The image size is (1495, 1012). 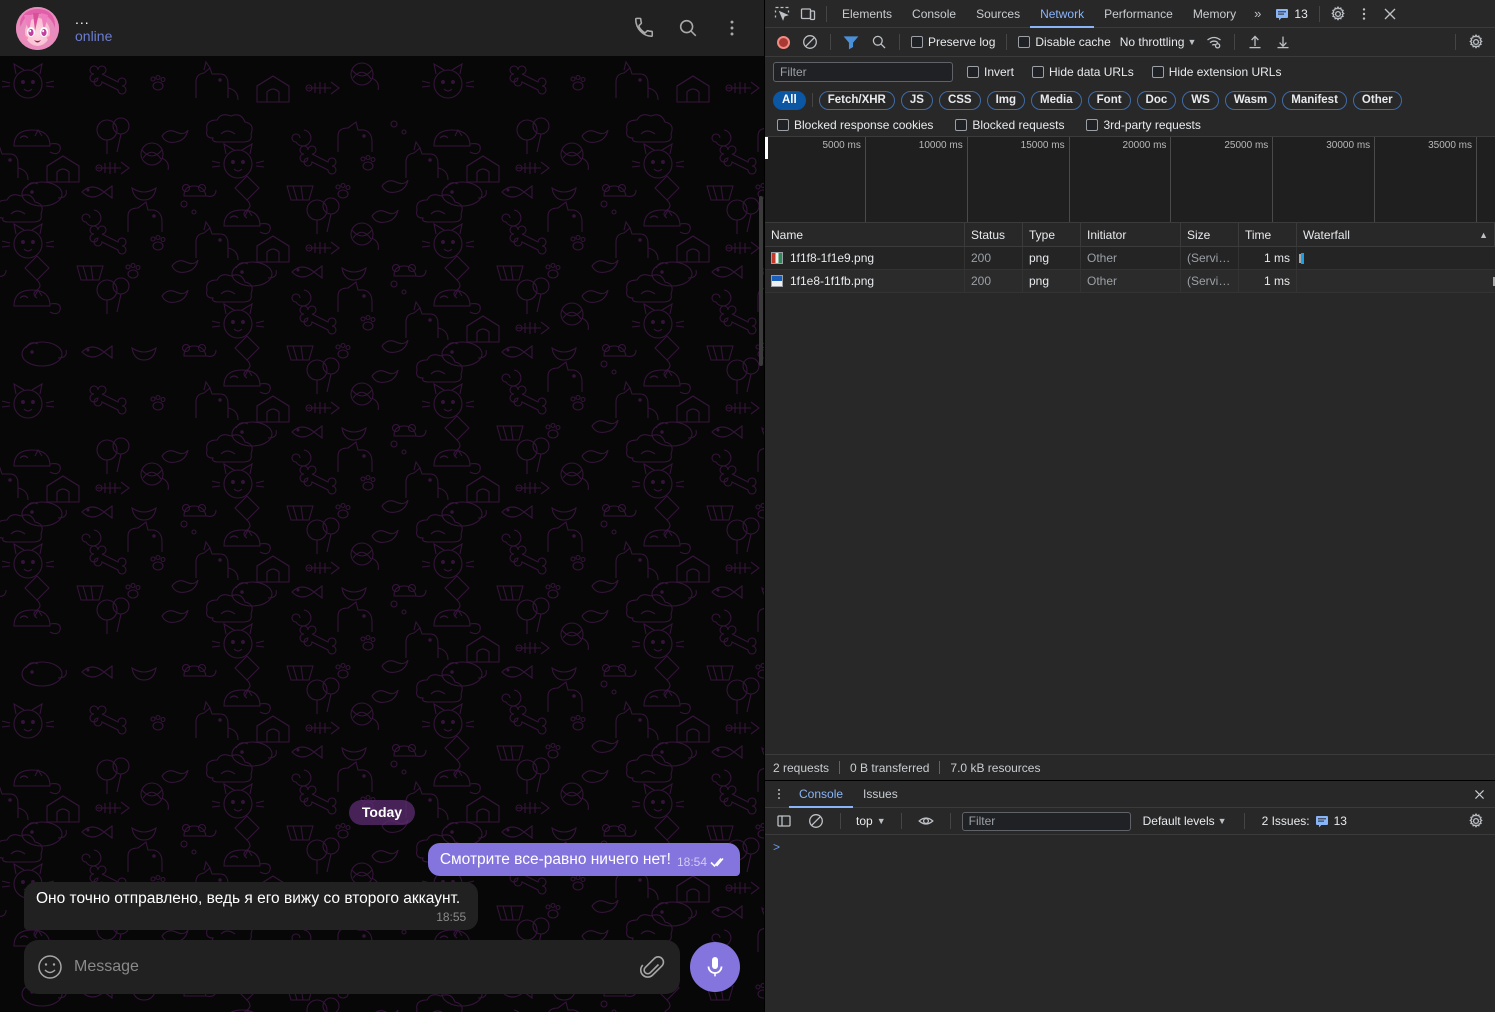 I want to click on device-toolbar-button, so click(x=808, y=14).